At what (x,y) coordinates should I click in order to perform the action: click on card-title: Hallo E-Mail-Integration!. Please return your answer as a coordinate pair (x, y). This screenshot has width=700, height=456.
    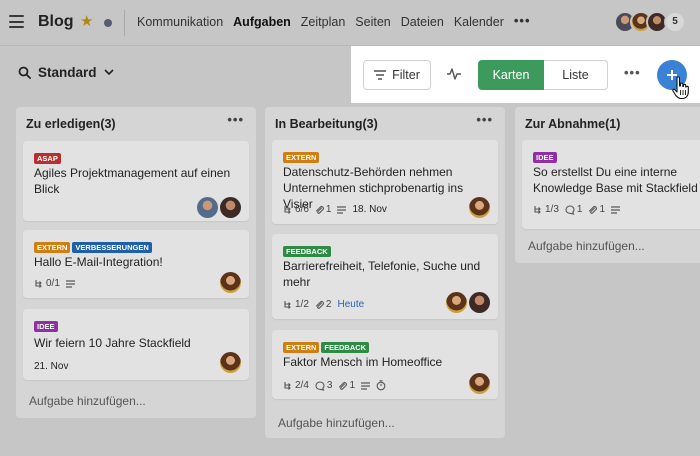
    Looking at the image, I should click on (98, 262).